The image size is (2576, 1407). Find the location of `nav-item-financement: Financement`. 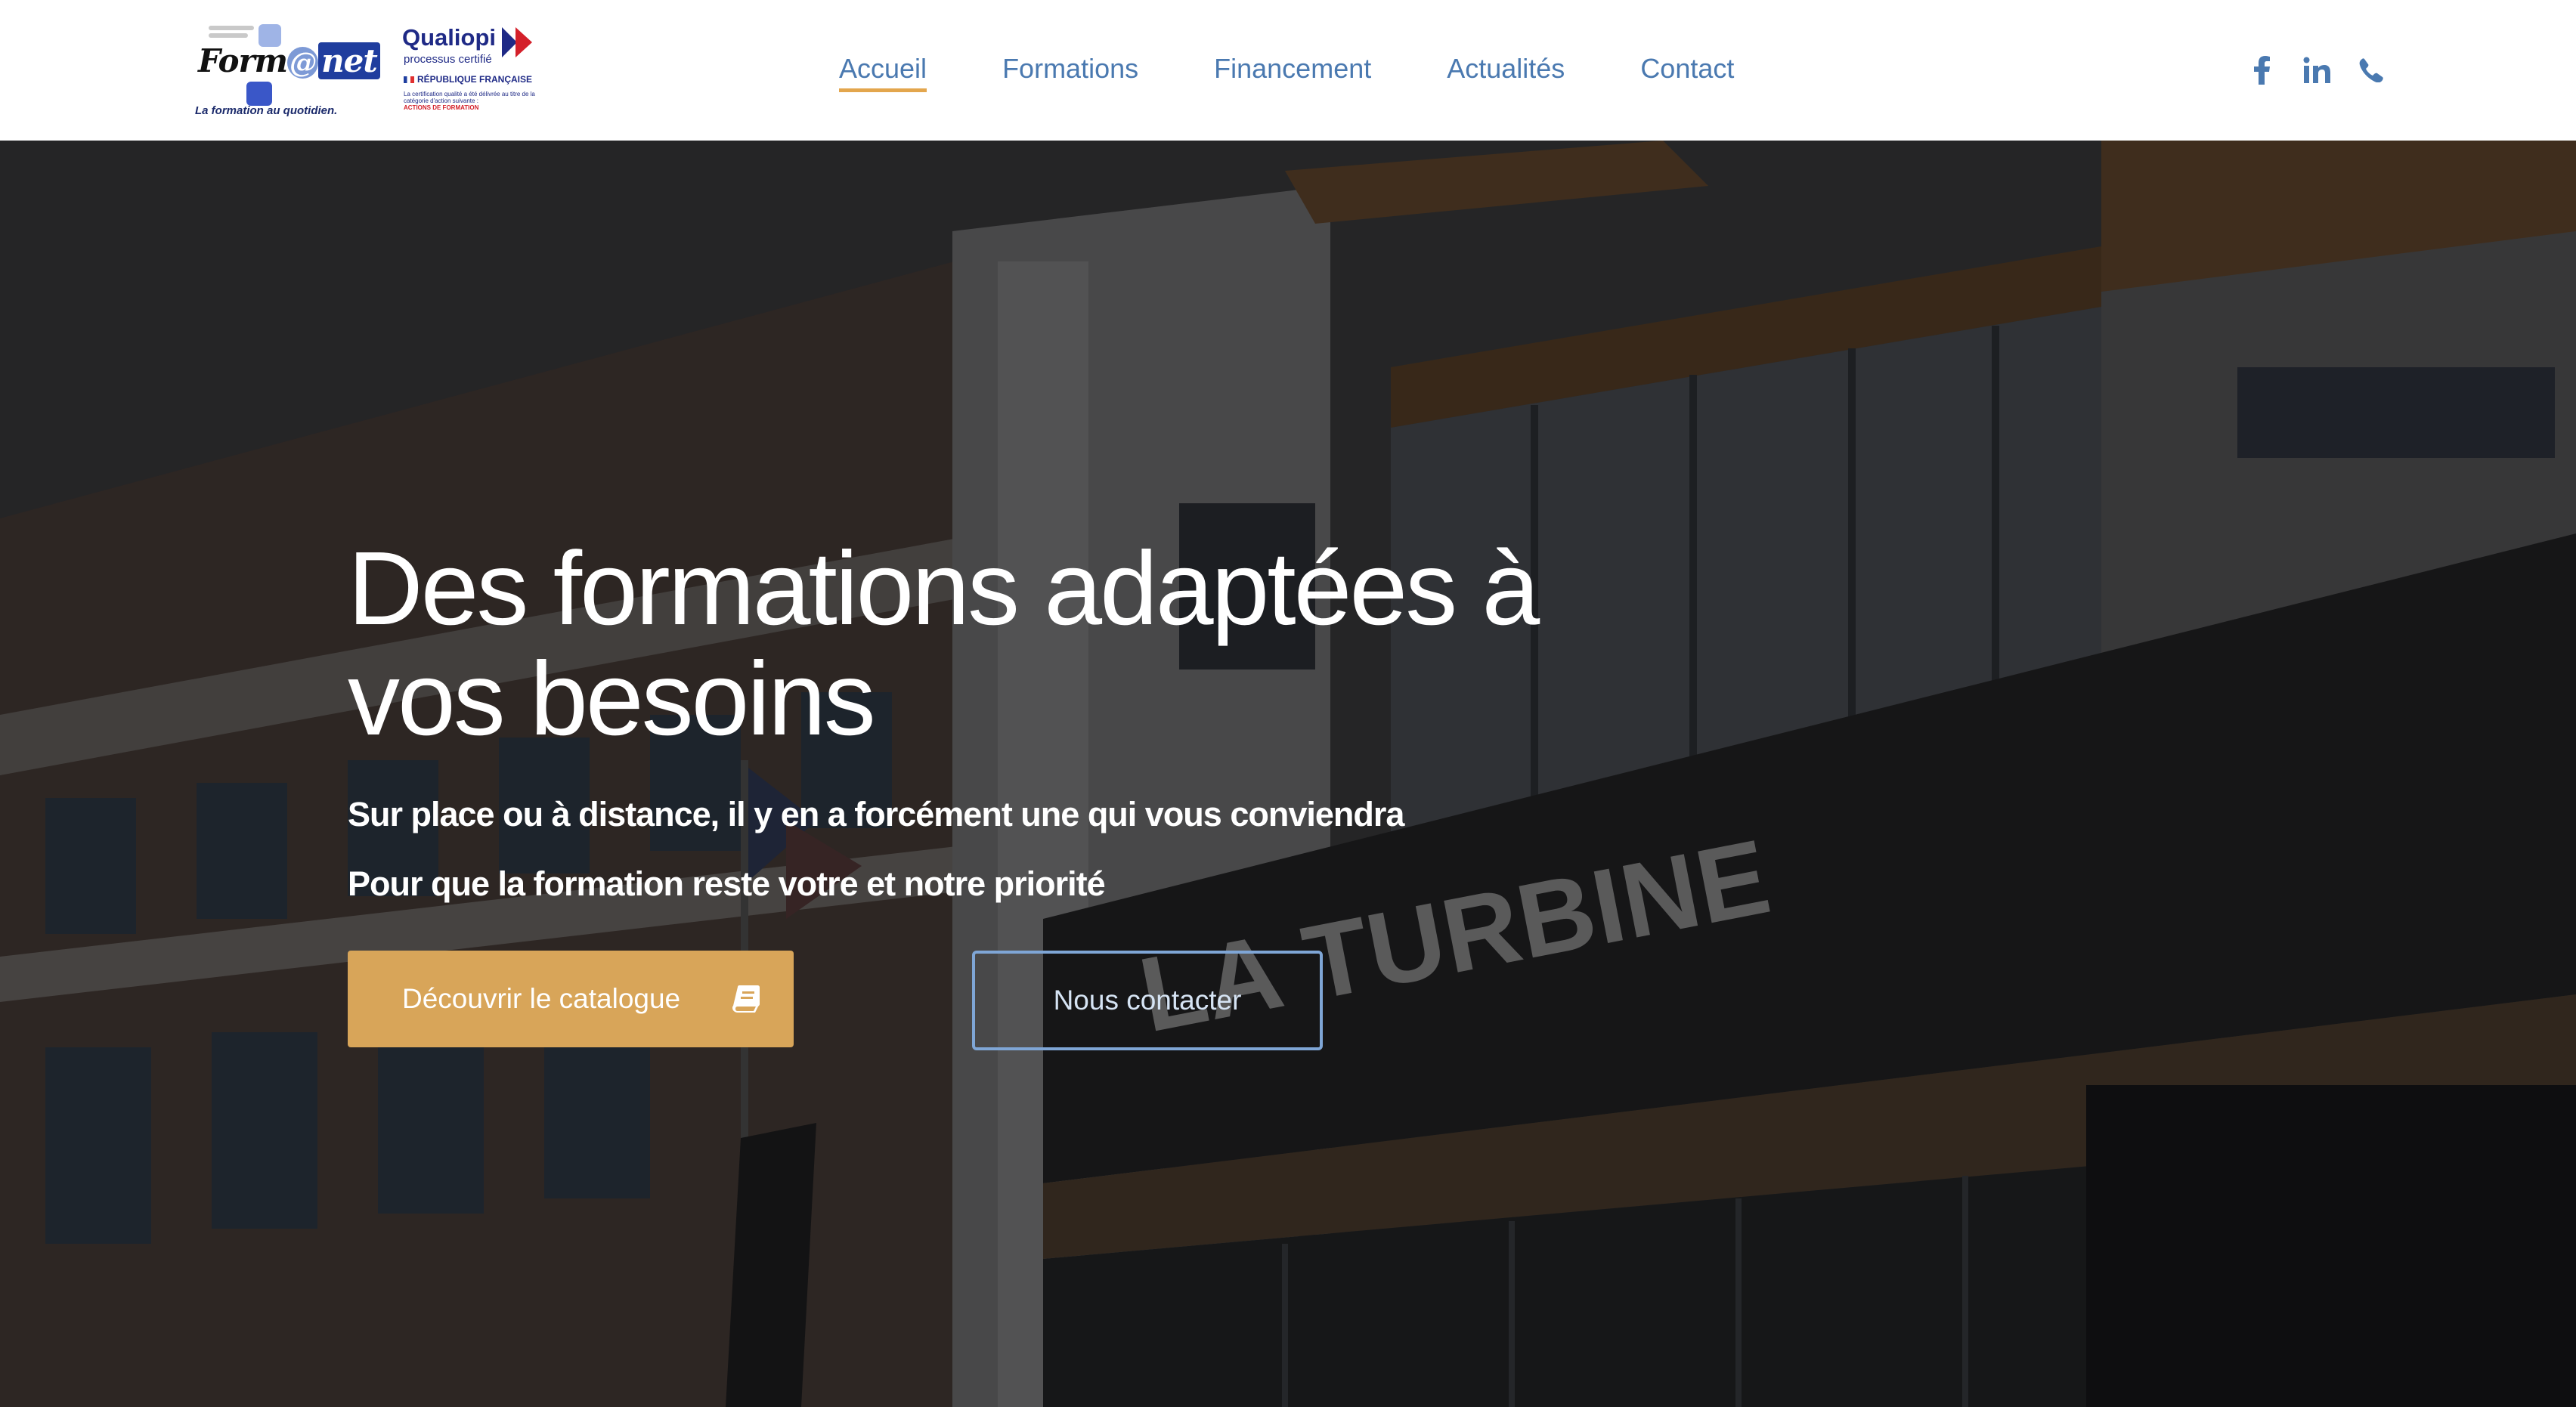

nav-item-financement: Financement is located at coordinates (1292, 71).